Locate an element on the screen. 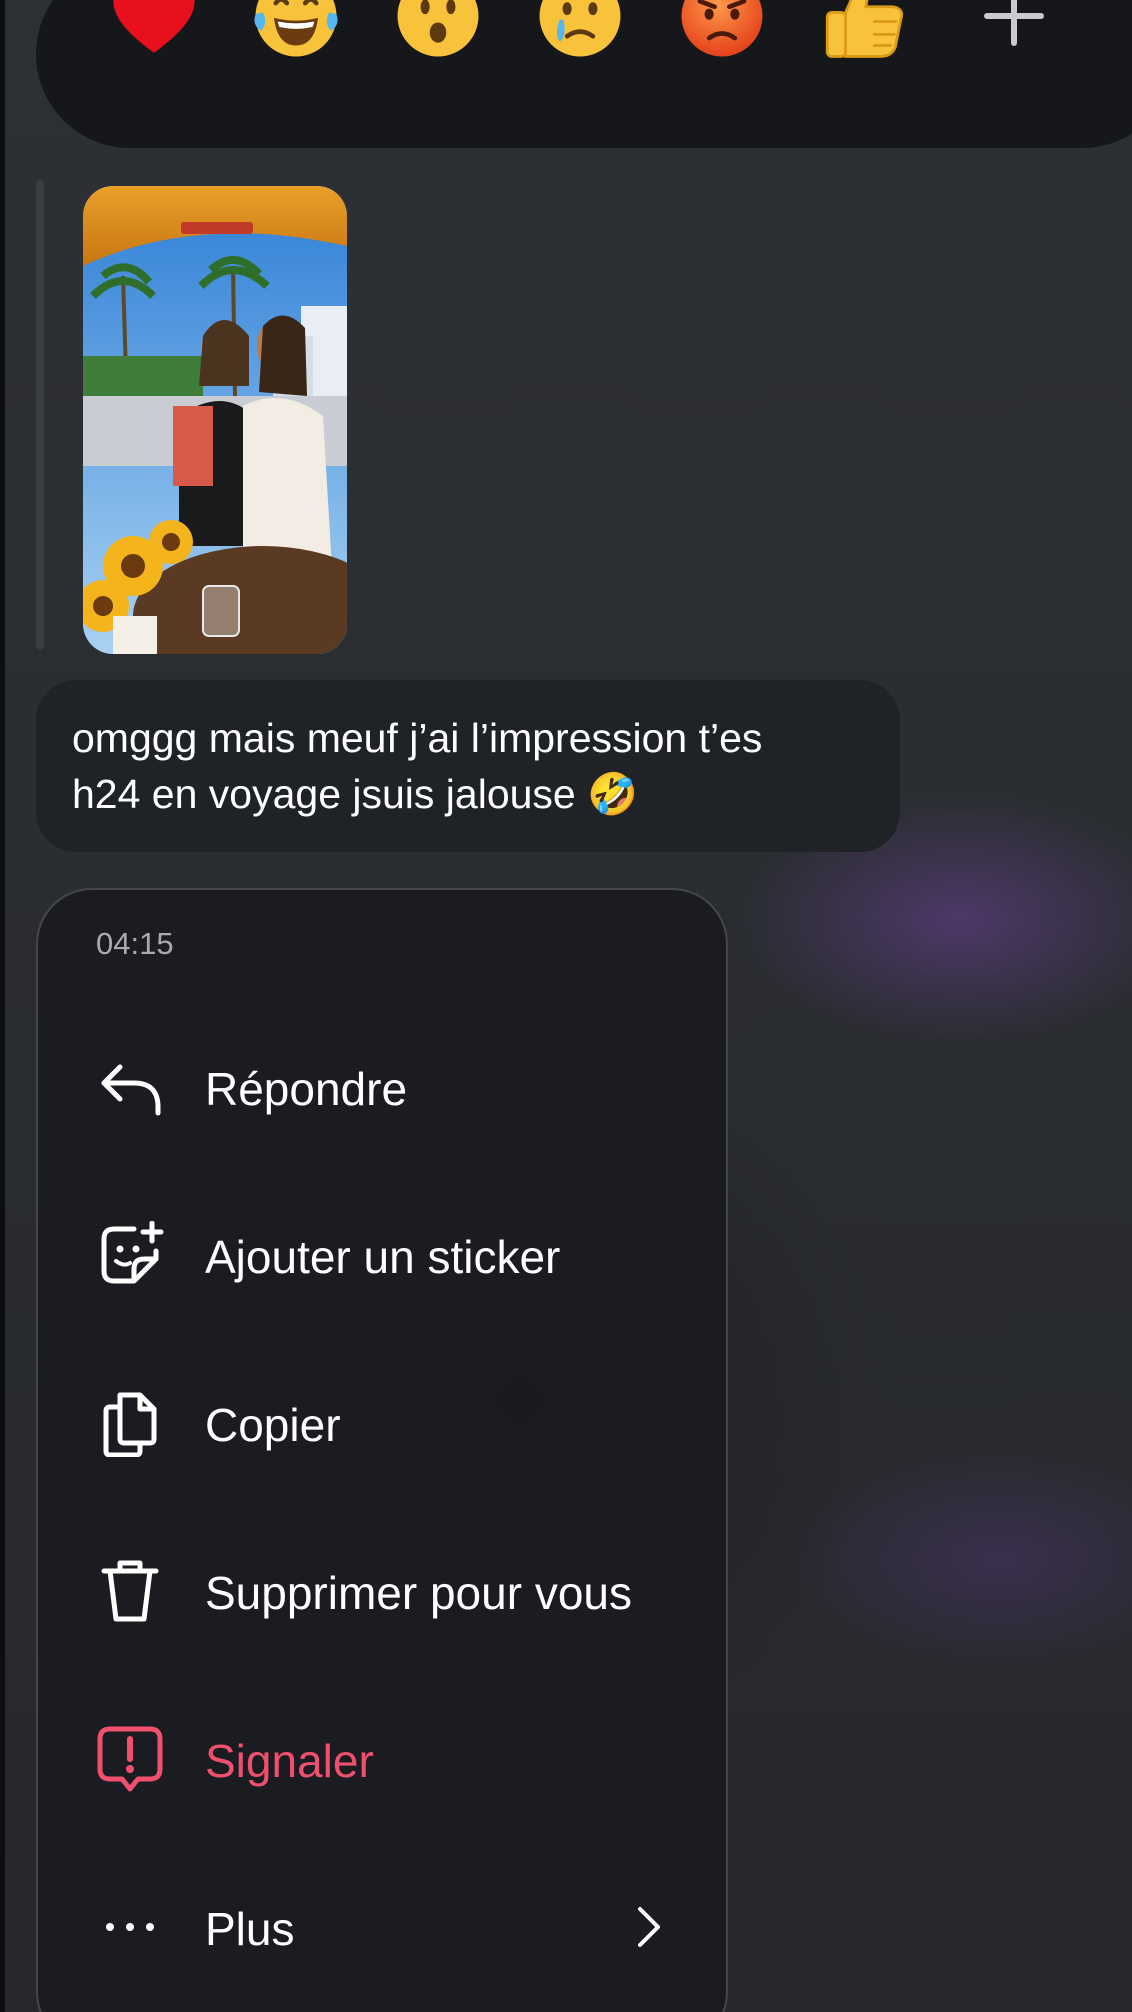 This screenshot has height=2012, width=1132. reaction-surprised is located at coordinates (438, 33).